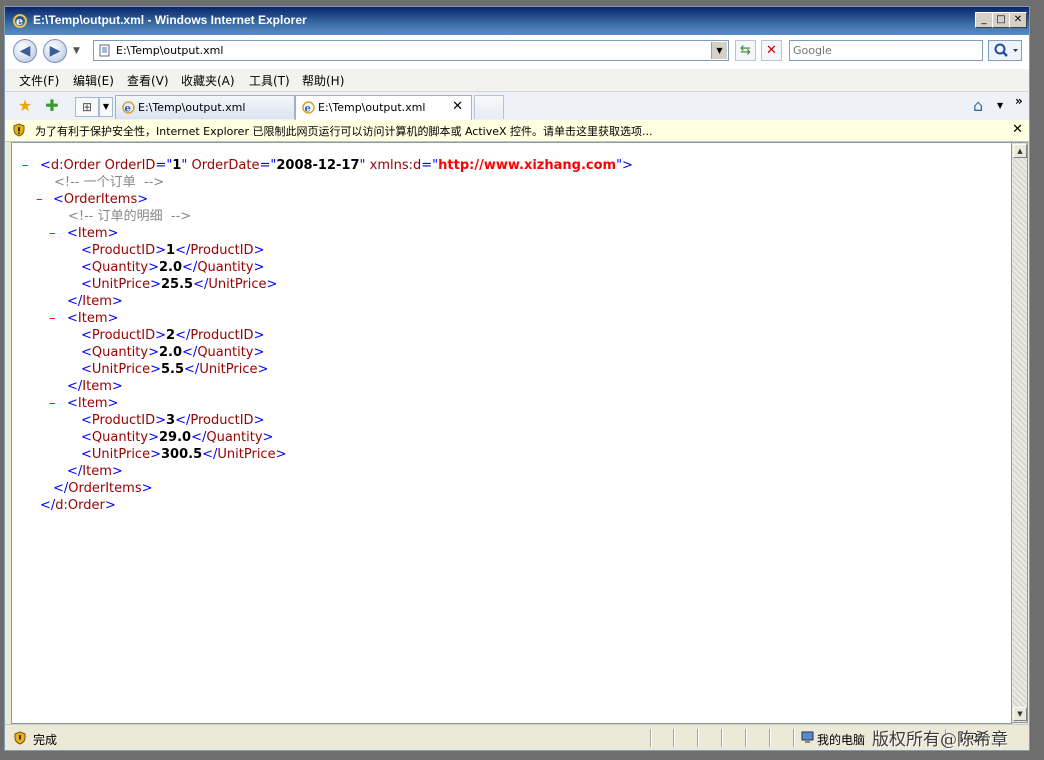  What do you see at coordinates (978, 105) in the screenshot?
I see `home-icon: ⌂` at bounding box center [978, 105].